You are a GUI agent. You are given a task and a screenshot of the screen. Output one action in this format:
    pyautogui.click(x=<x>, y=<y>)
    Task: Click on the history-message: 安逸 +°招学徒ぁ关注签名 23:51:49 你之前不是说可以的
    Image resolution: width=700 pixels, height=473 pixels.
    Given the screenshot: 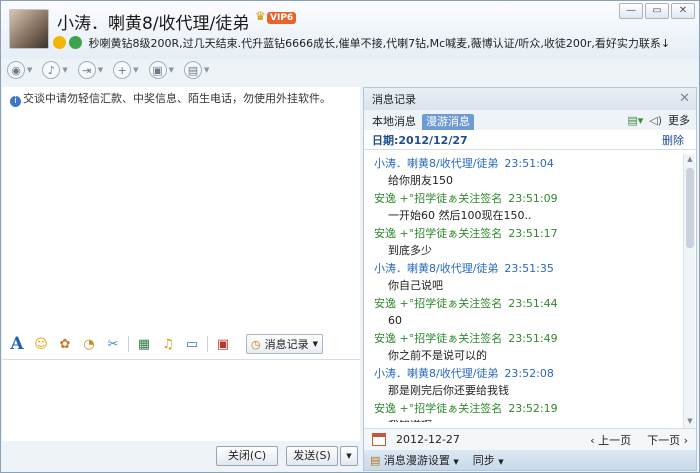 What is the action you would take?
    pyautogui.click(x=529, y=347)
    